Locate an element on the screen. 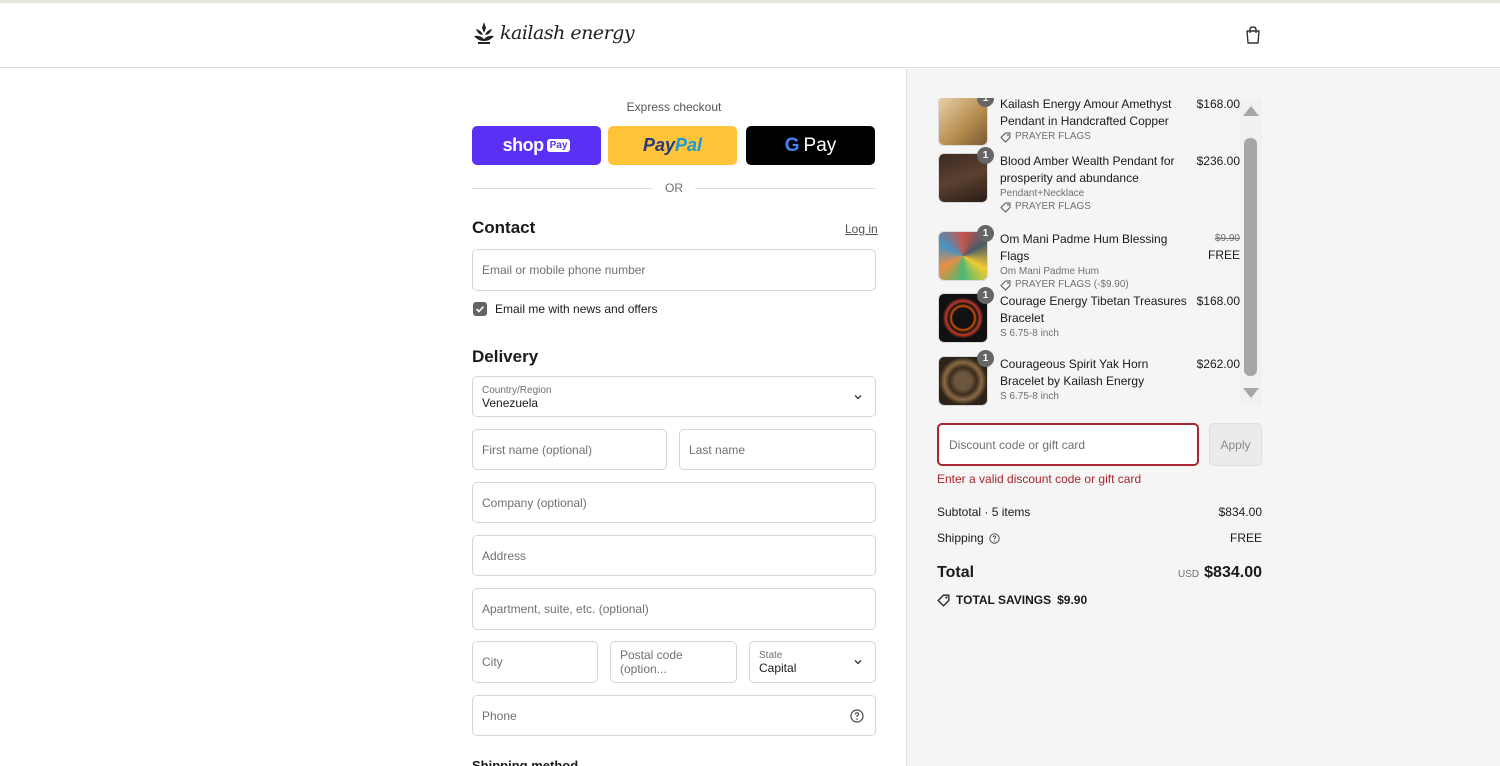  chevron-down-icon is located at coordinates (858, 662).